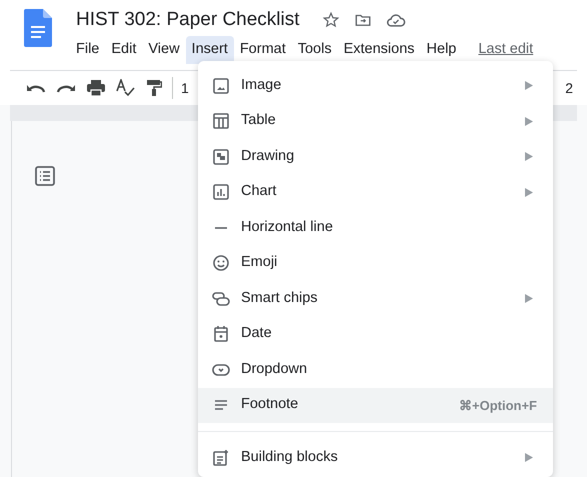  What do you see at coordinates (154, 88) in the screenshot?
I see `paint-format-icon` at bounding box center [154, 88].